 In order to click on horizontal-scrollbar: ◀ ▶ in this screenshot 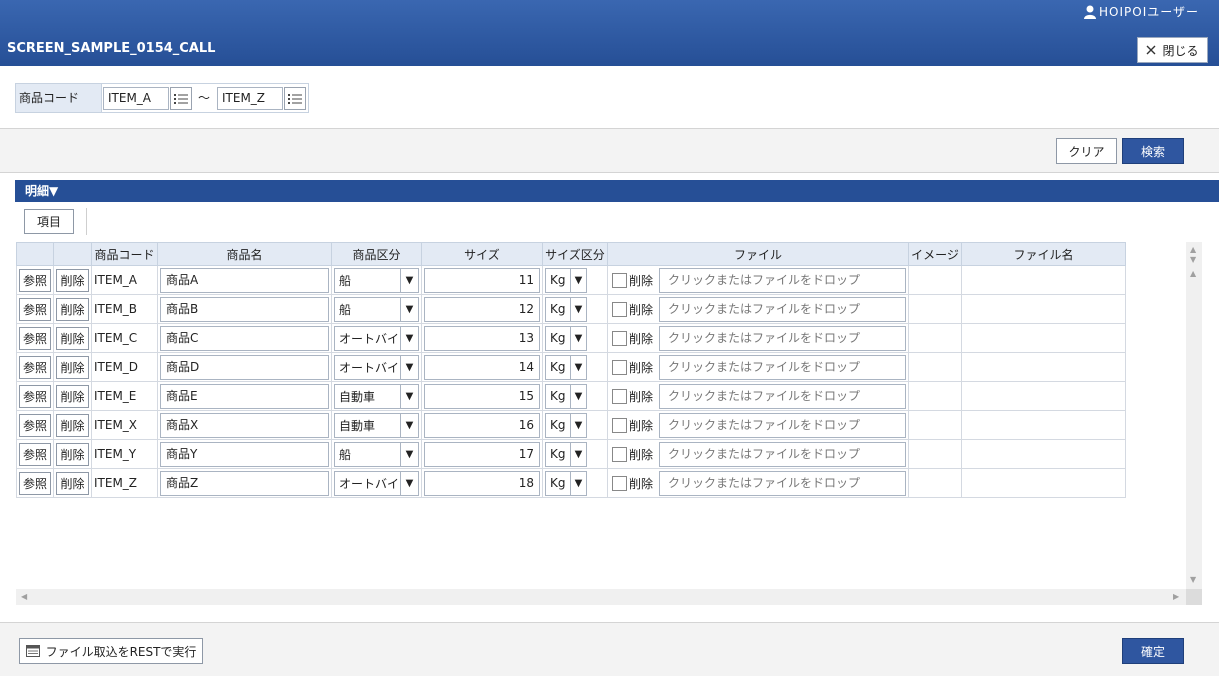, I will do `click(601, 597)`.